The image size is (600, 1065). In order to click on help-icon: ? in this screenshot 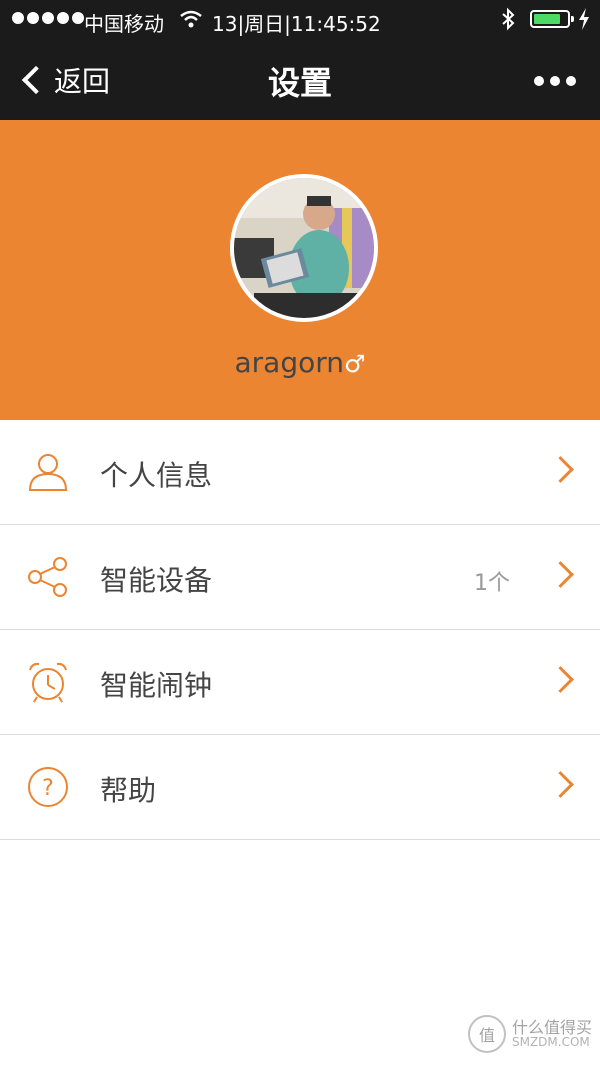, I will do `click(48, 787)`.